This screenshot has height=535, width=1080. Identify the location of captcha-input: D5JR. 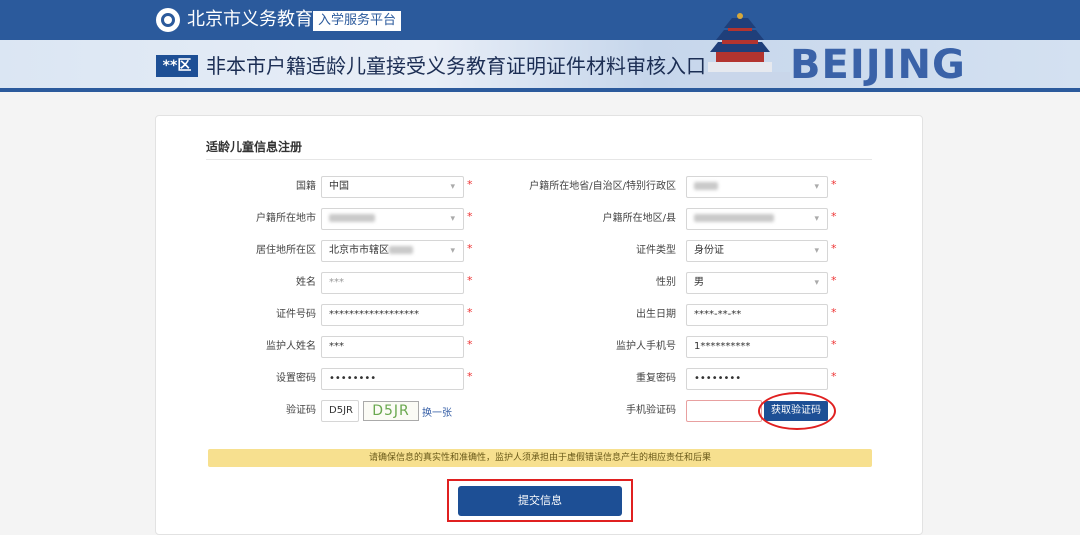
(340, 411).